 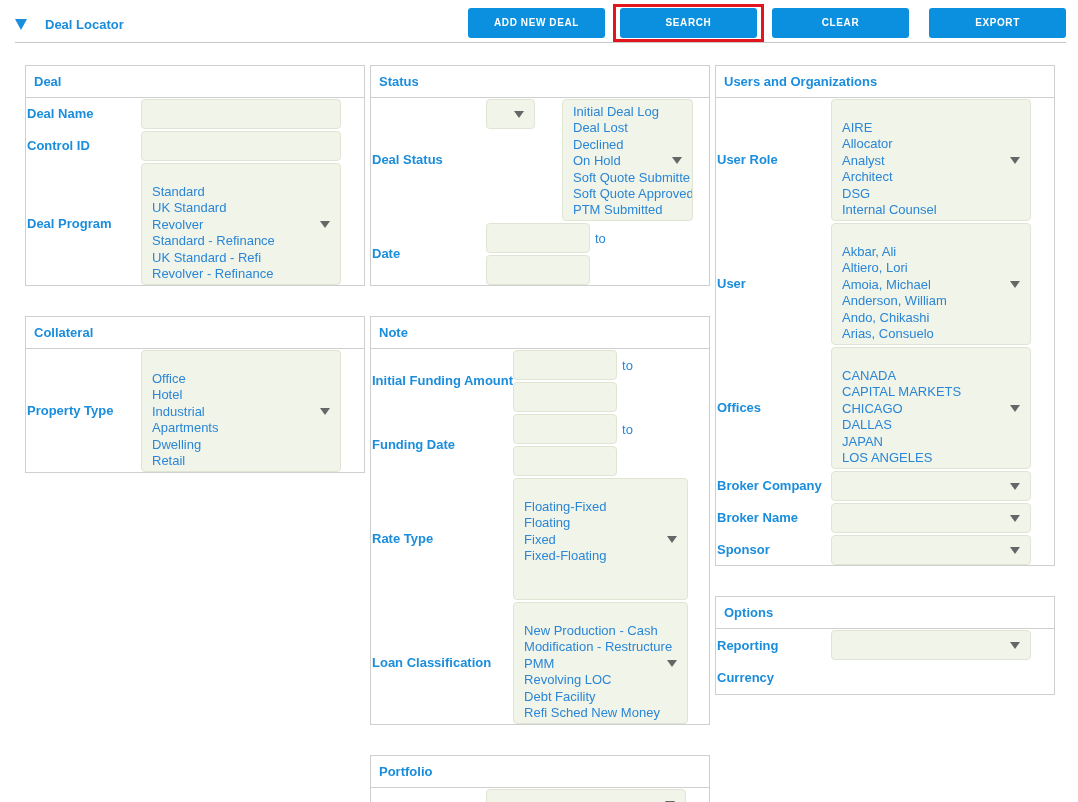 What do you see at coordinates (931, 442) in the screenshot?
I see `list-option: JAPAN` at bounding box center [931, 442].